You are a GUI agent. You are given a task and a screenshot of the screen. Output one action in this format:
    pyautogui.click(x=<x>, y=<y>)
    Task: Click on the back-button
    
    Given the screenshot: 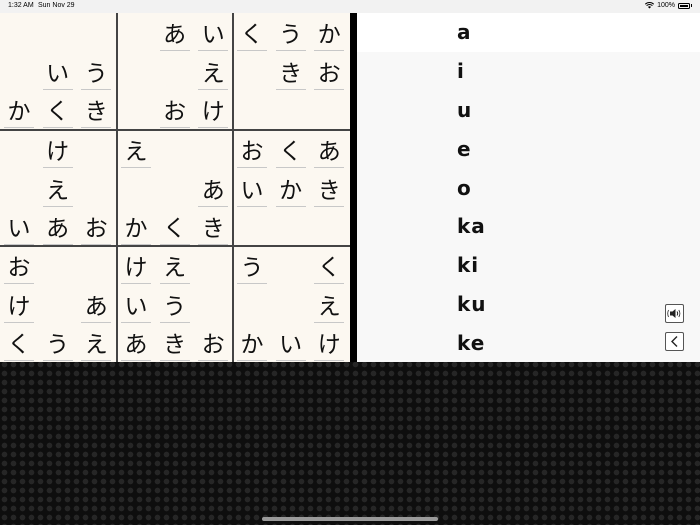 What is the action you would take?
    pyautogui.click(x=674, y=341)
    